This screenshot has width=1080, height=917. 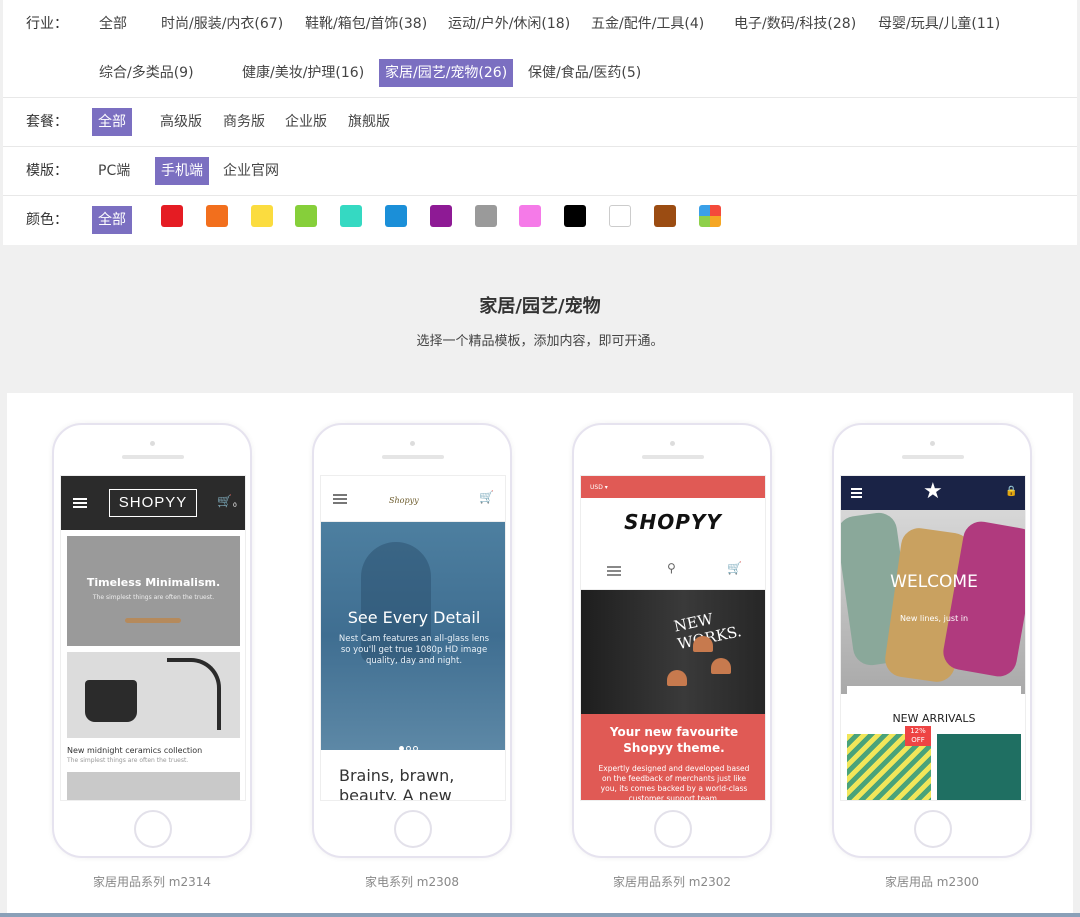 I want to click on cart-count: 0, so click(x=235, y=505).